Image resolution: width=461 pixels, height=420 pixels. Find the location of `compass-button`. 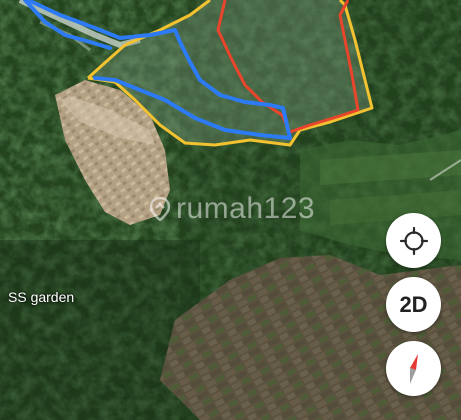

compass-button is located at coordinates (413, 368).